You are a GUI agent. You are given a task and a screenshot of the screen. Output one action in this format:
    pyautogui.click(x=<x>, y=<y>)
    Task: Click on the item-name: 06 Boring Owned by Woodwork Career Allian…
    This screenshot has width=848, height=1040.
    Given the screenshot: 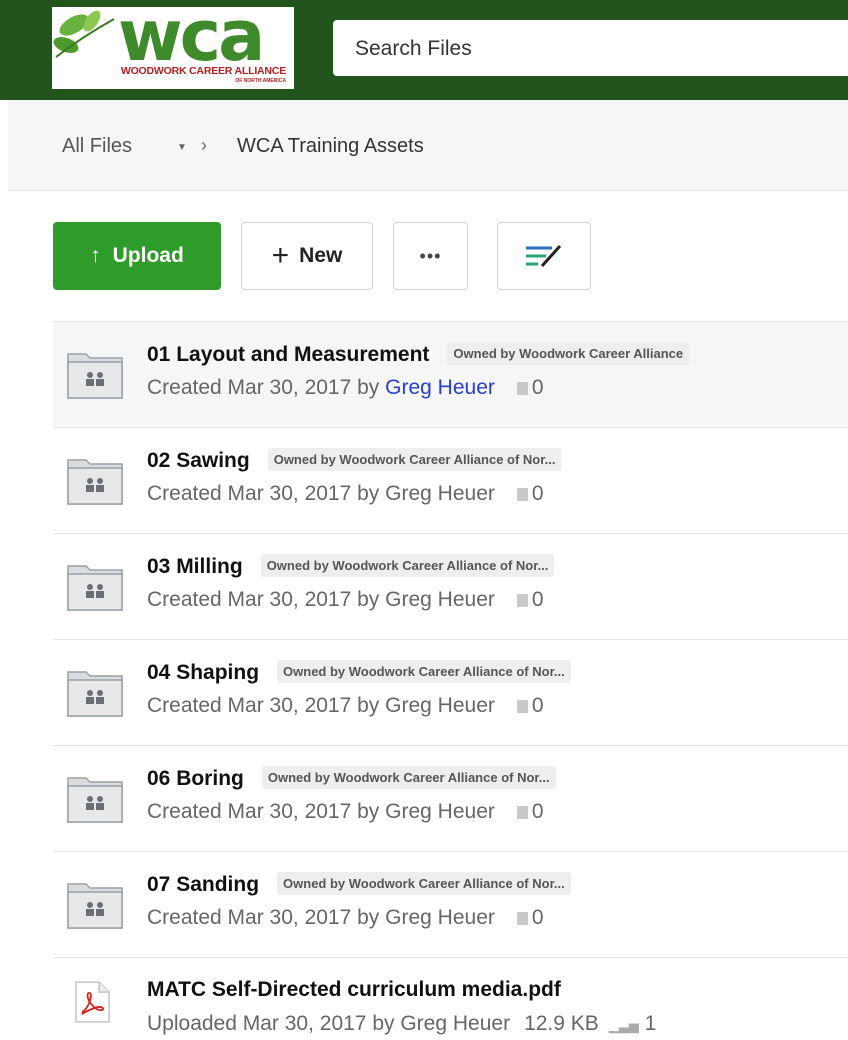 What is the action you would take?
    pyautogui.click(x=351, y=778)
    